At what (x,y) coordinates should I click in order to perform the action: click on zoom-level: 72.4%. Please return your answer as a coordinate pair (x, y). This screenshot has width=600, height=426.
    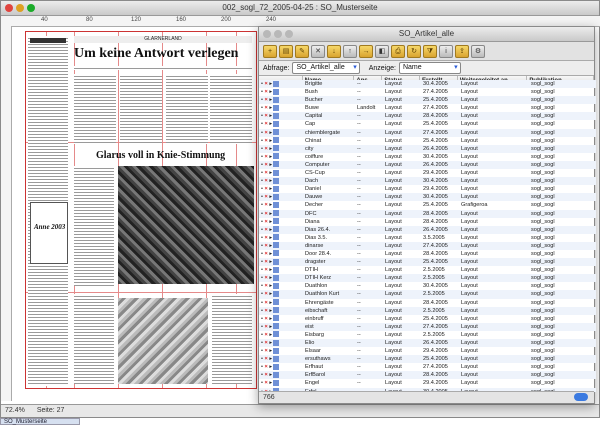
    Looking at the image, I should click on (15, 410).